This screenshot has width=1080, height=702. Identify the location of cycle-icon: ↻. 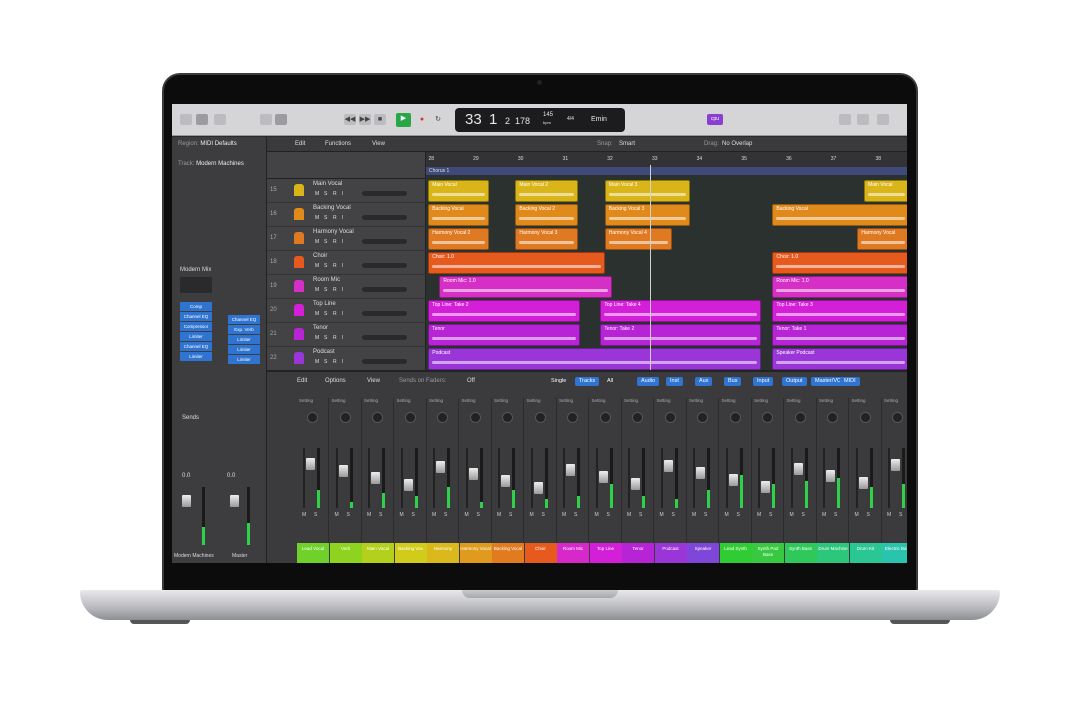
(438, 119).